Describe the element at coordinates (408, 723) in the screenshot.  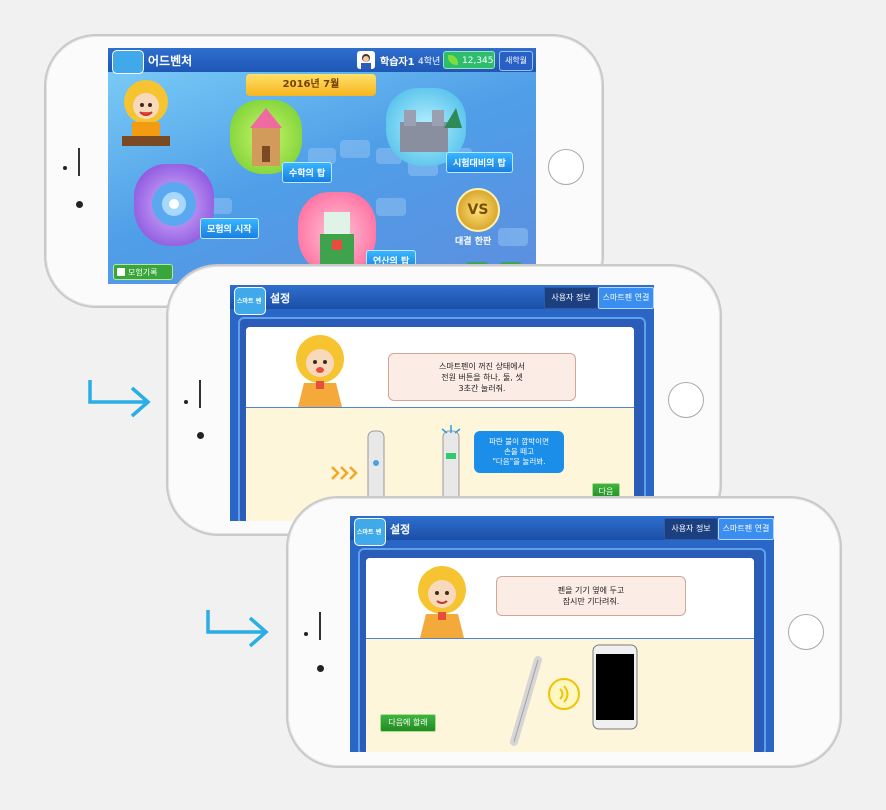
I see `later-button: 다음에 할래` at that location.